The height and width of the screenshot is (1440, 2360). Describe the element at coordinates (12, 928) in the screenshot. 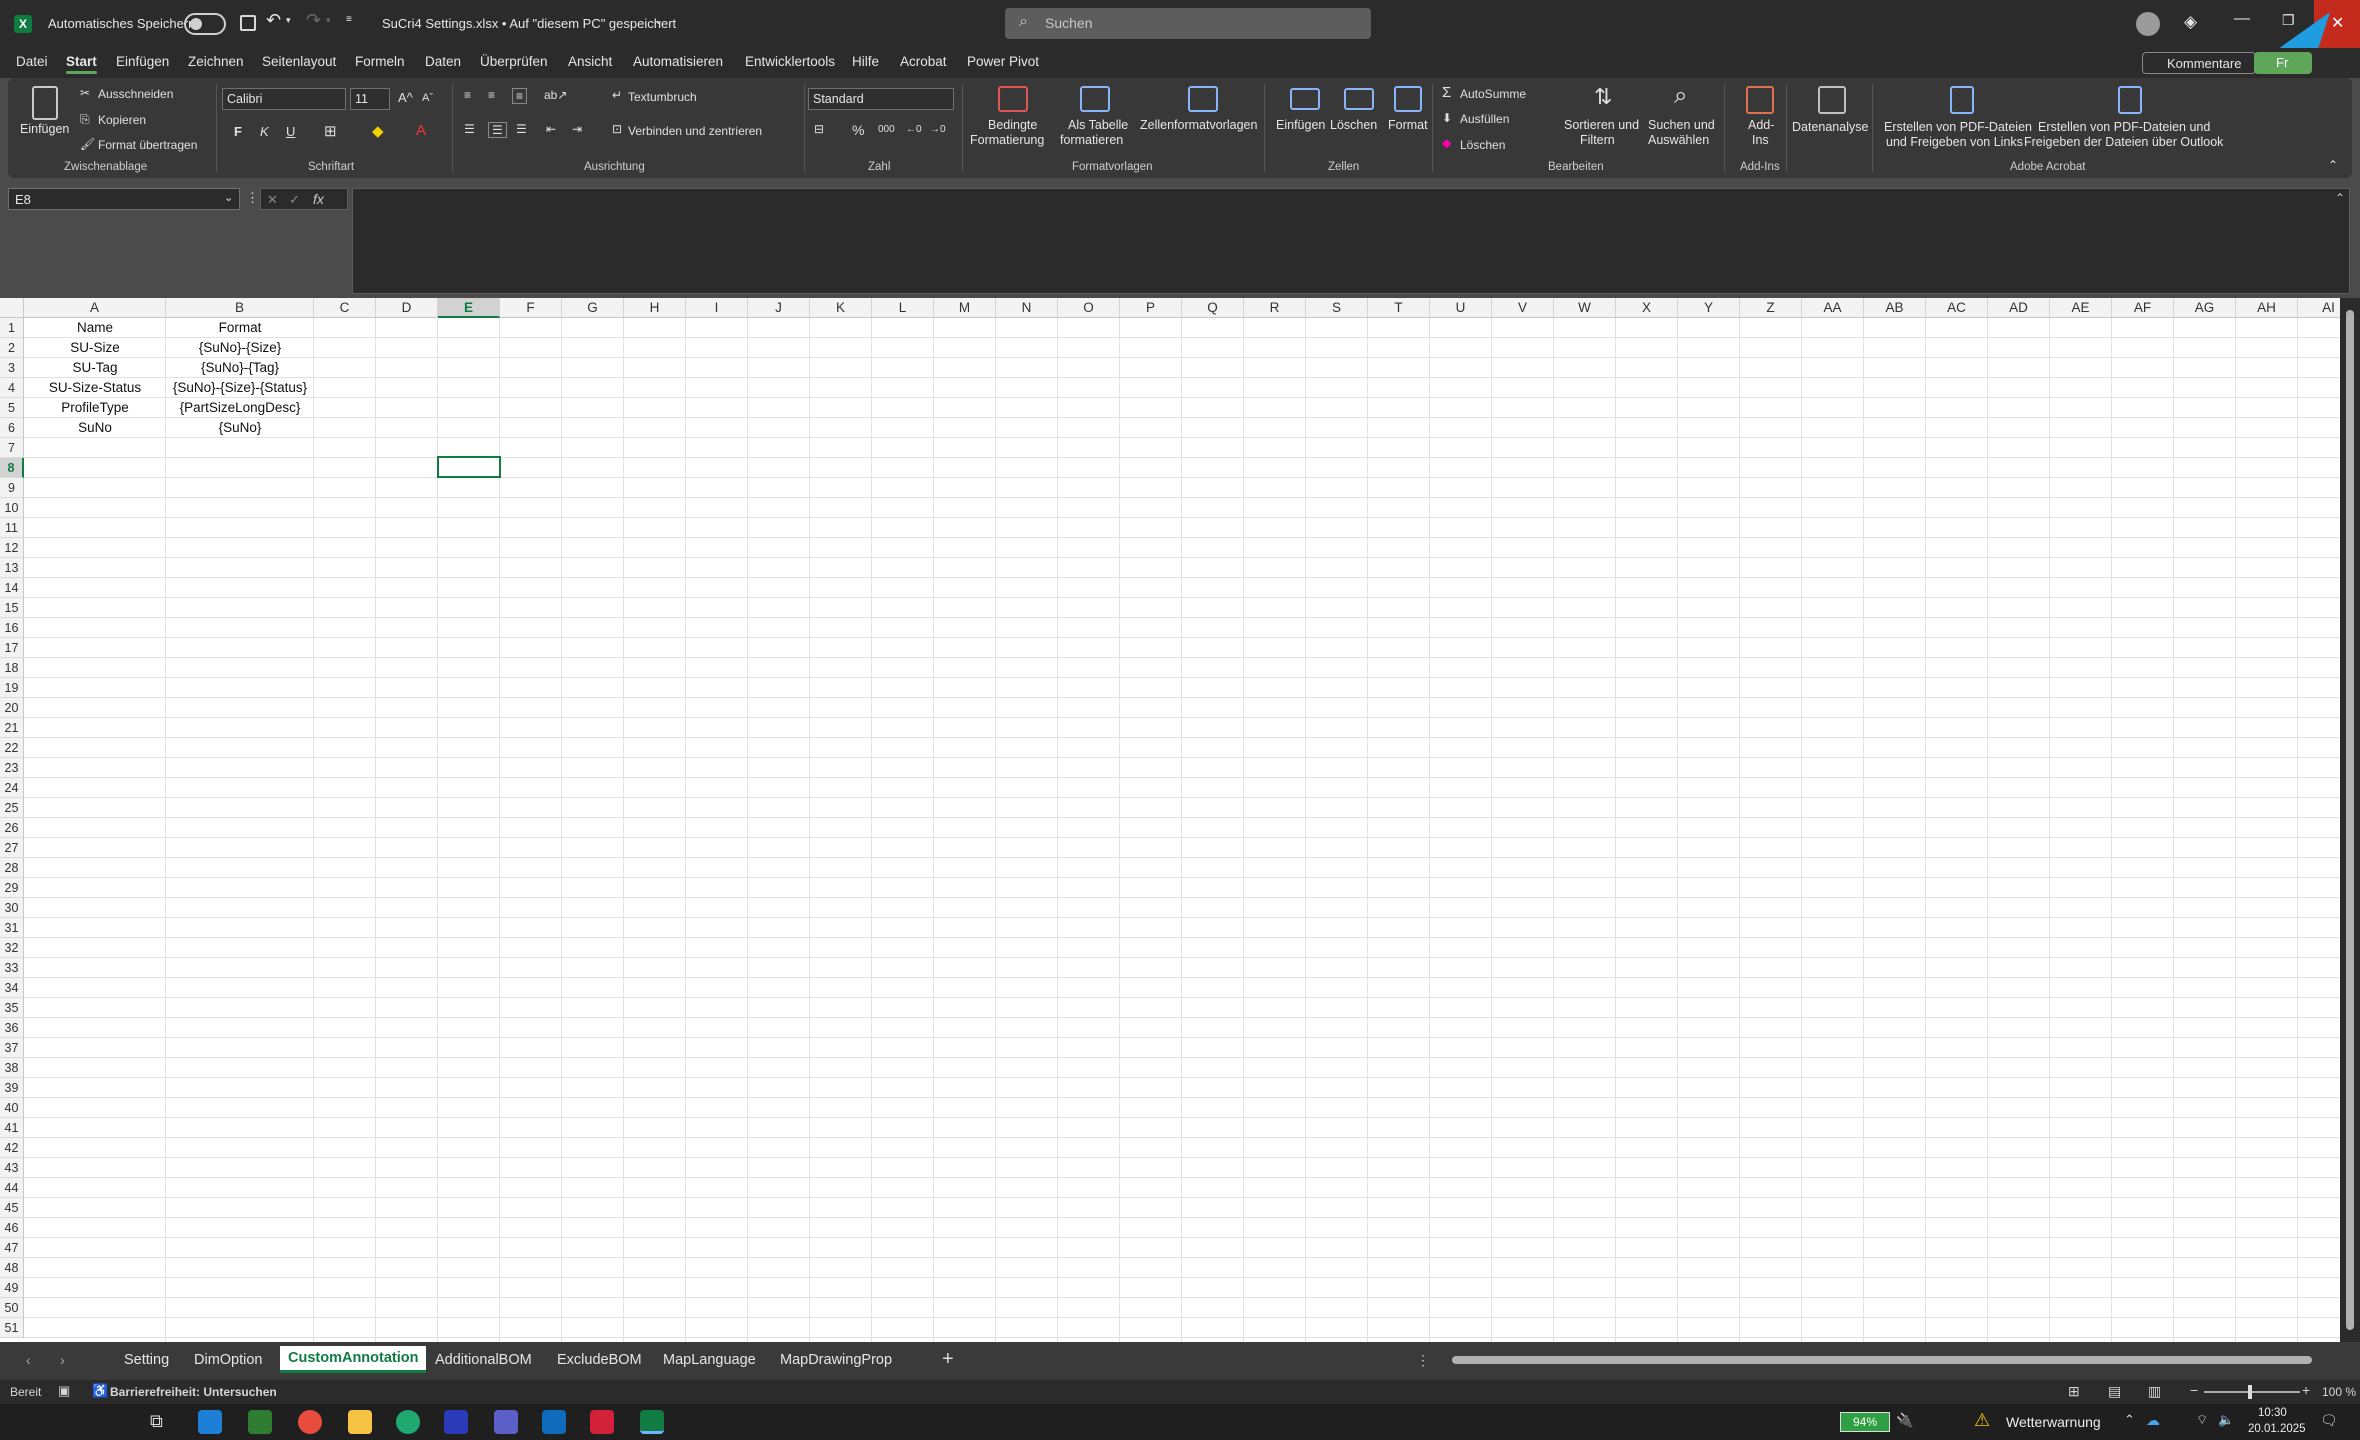

I see `row-header-31: 31` at that location.